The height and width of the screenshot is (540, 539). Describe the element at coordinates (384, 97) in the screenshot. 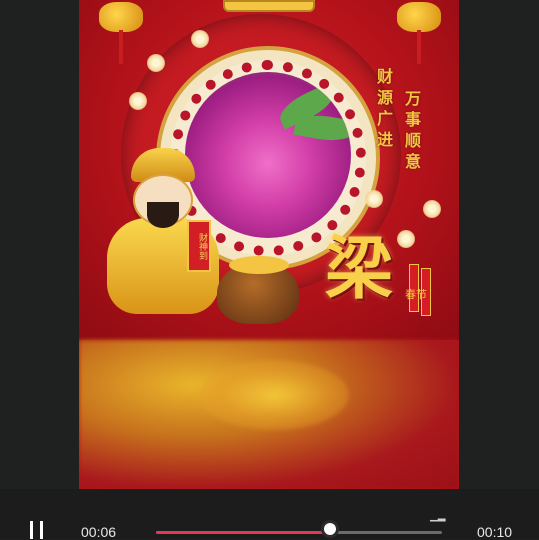

I see `greeting-char: 源` at that location.